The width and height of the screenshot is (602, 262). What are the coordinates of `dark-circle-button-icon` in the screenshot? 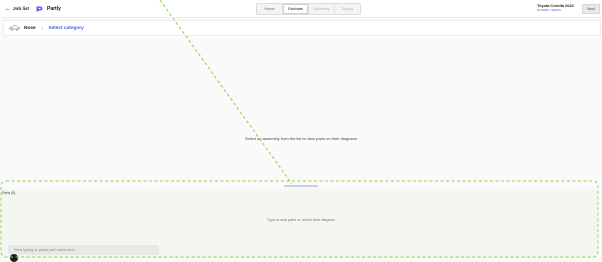 It's located at (14, 258).